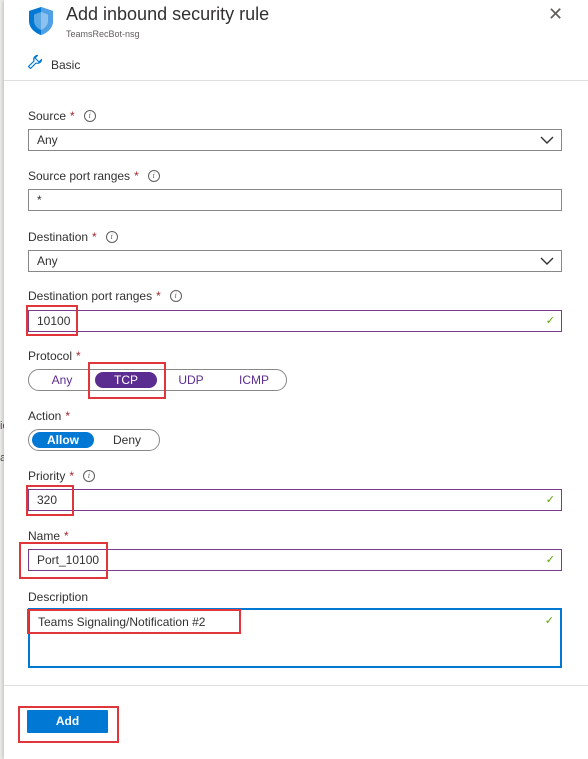 This screenshot has height=759, width=588. I want to click on destination-port-label: Destination port ranges * i, so click(105, 296).